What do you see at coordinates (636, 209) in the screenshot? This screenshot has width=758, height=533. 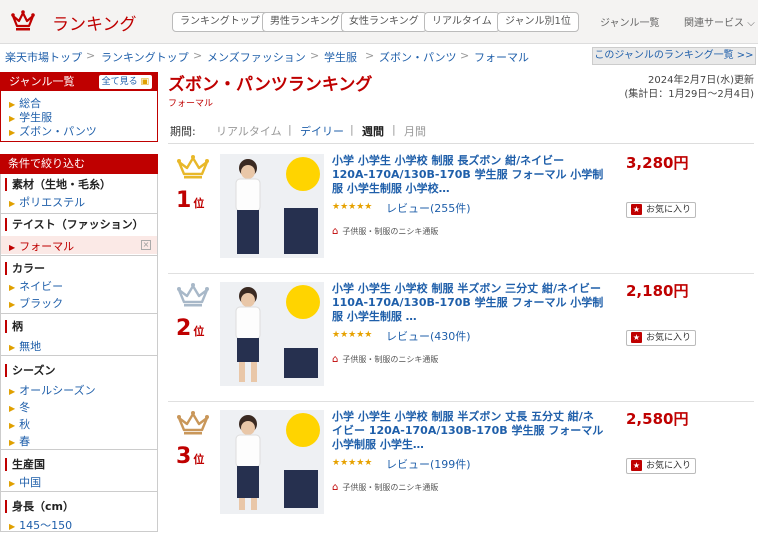 I see `star-icon: ★` at bounding box center [636, 209].